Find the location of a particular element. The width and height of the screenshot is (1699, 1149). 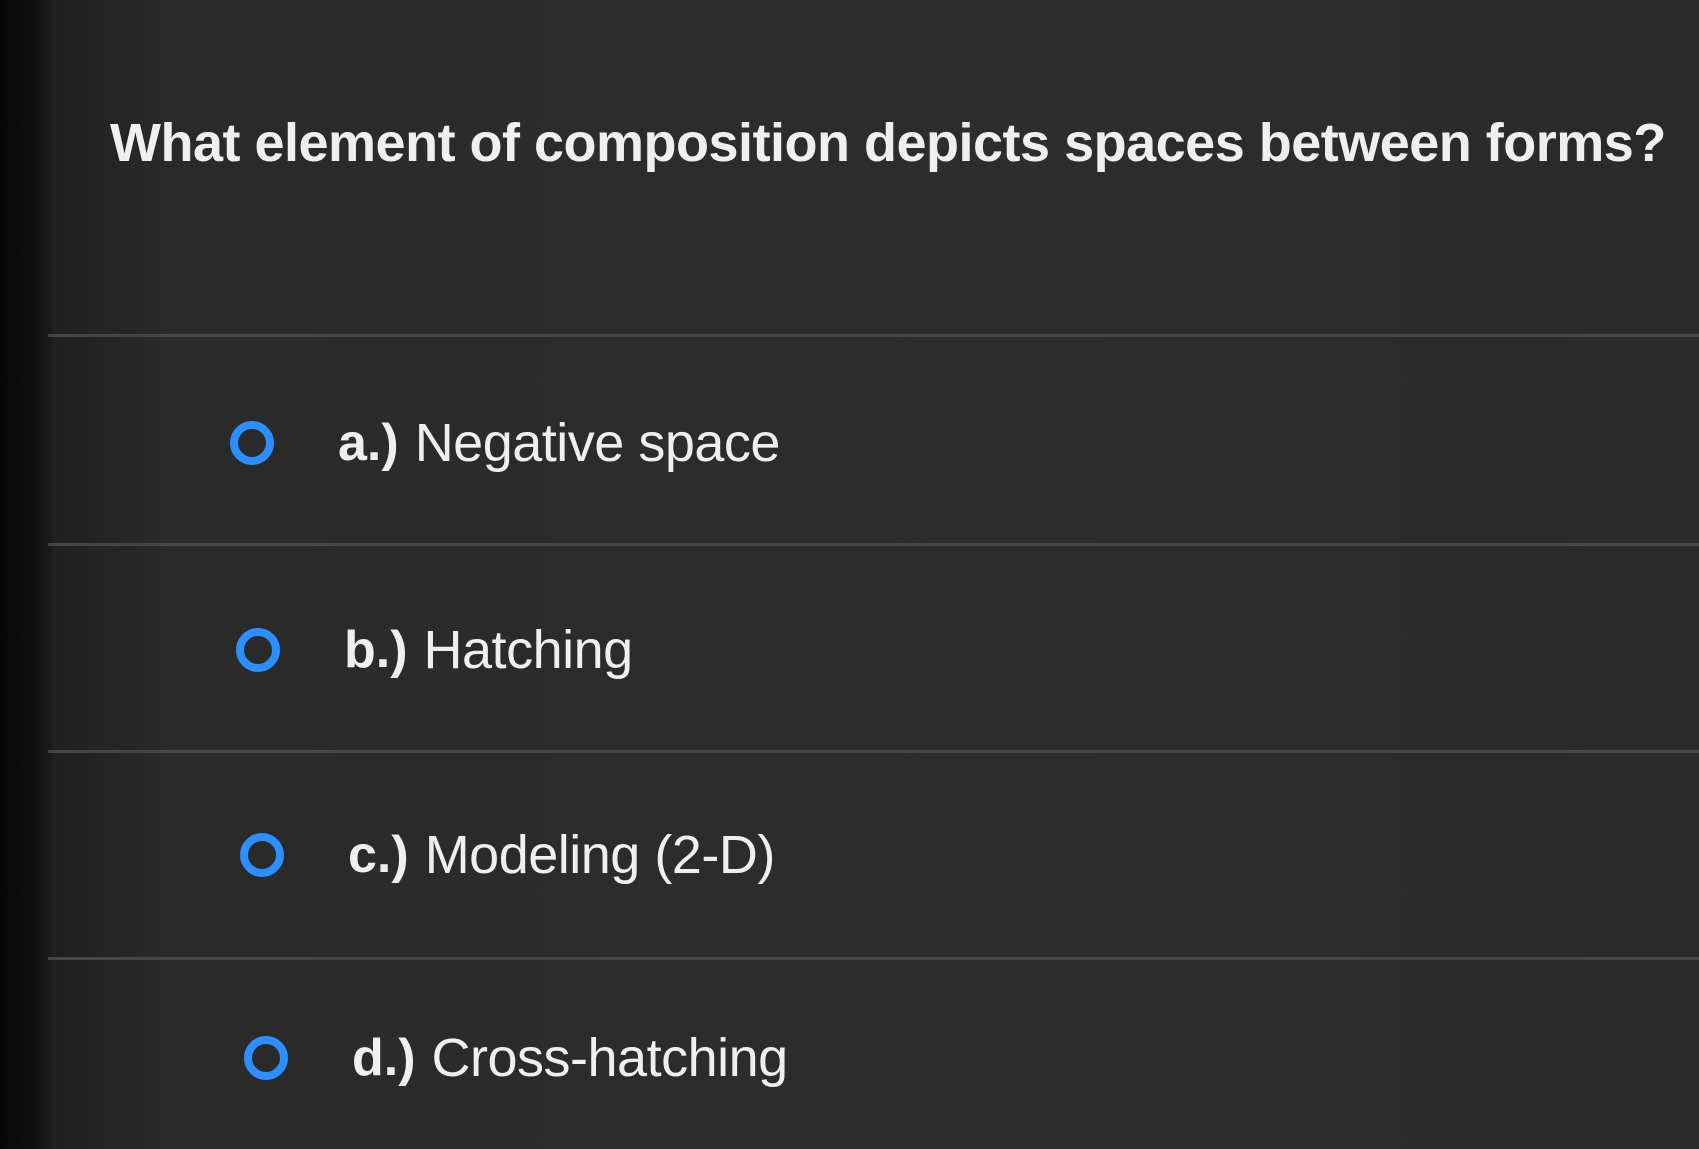

option-letter: d.) is located at coordinates (384, 1058).